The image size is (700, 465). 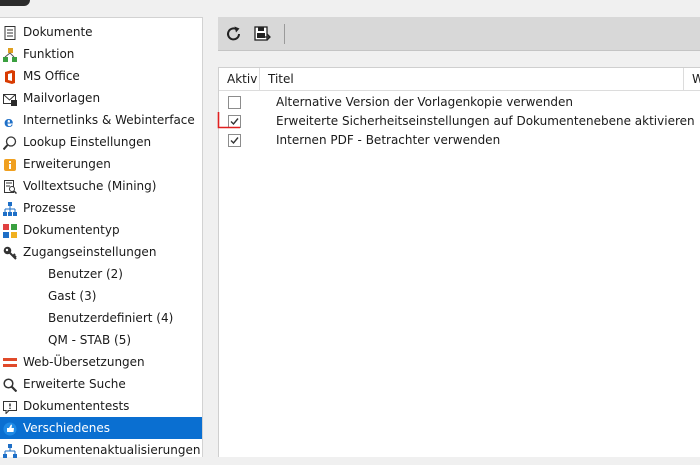 What do you see at coordinates (72, 296) in the screenshot?
I see `sidebar-item-label: Gast (3)` at bounding box center [72, 296].